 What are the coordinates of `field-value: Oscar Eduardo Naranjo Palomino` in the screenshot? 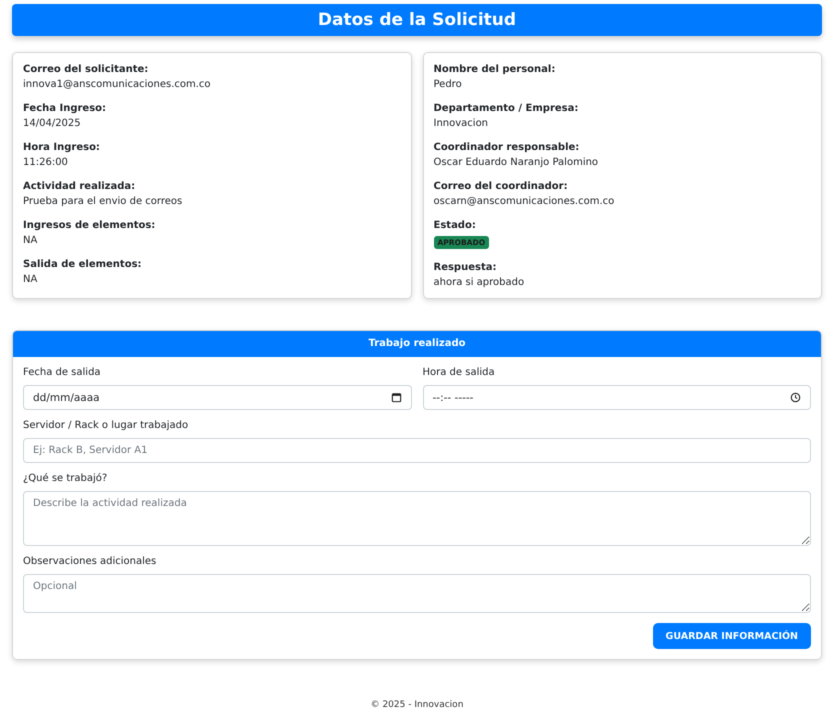 It's located at (516, 162).